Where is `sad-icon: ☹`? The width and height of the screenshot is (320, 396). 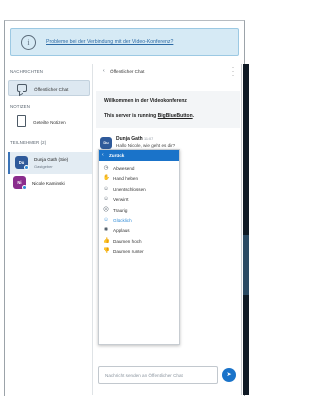
sad-icon: ☹ is located at coordinates (106, 209).